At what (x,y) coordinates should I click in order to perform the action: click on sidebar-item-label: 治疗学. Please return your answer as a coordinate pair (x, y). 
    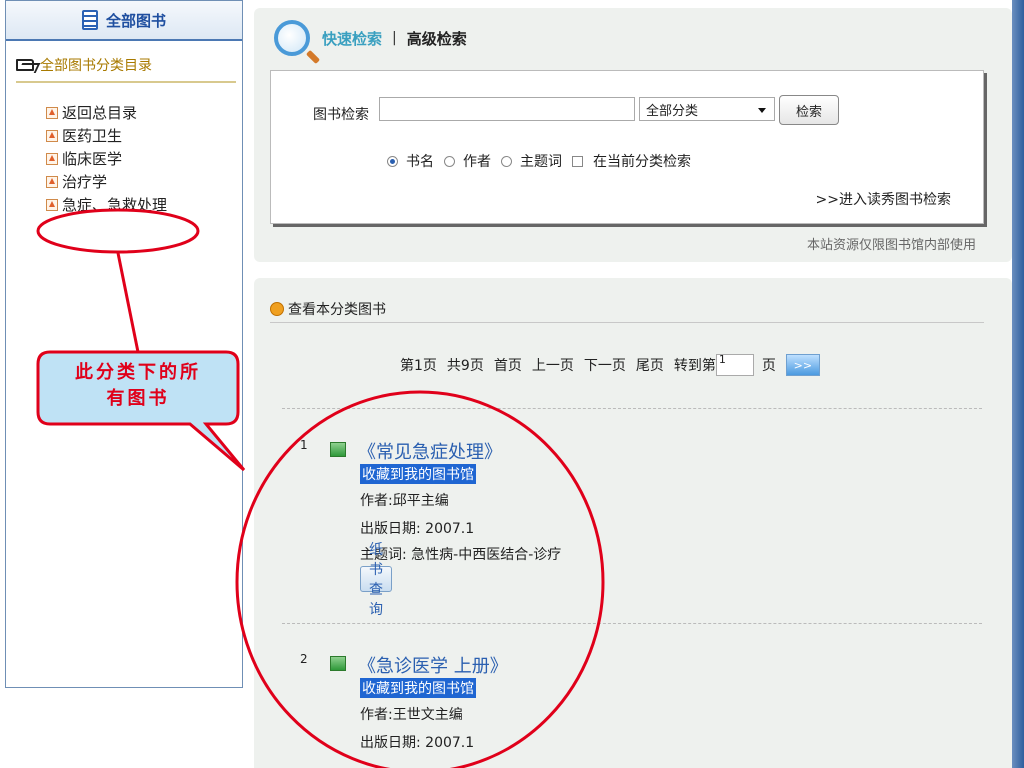
    Looking at the image, I should click on (85, 182).